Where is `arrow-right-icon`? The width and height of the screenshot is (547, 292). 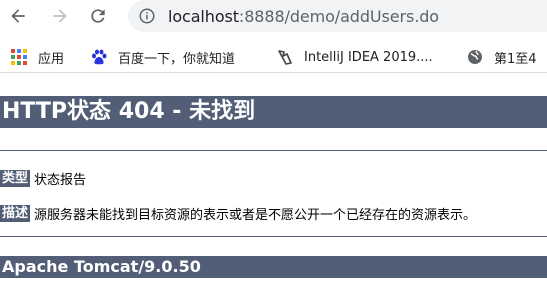 arrow-right-icon is located at coordinates (60, 16).